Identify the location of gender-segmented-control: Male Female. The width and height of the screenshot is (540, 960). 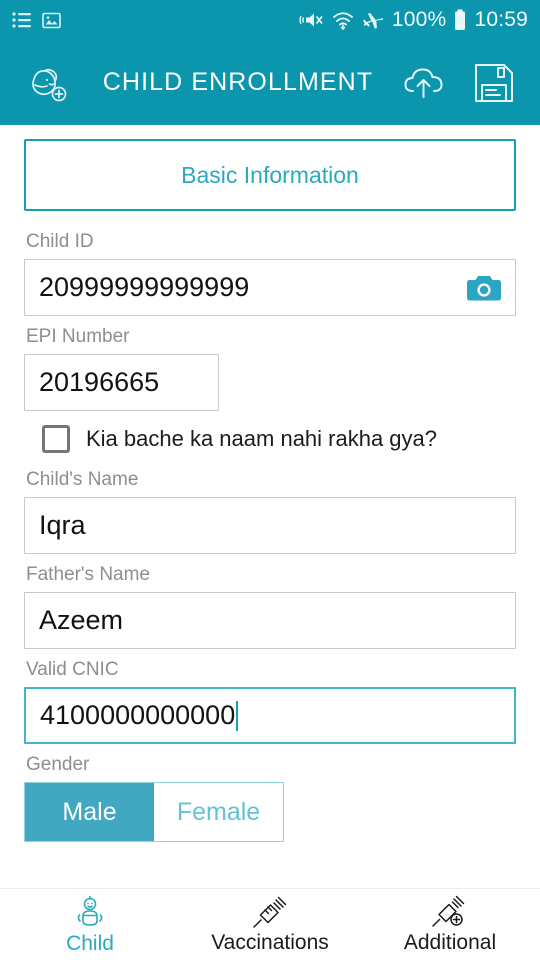
(154, 812).